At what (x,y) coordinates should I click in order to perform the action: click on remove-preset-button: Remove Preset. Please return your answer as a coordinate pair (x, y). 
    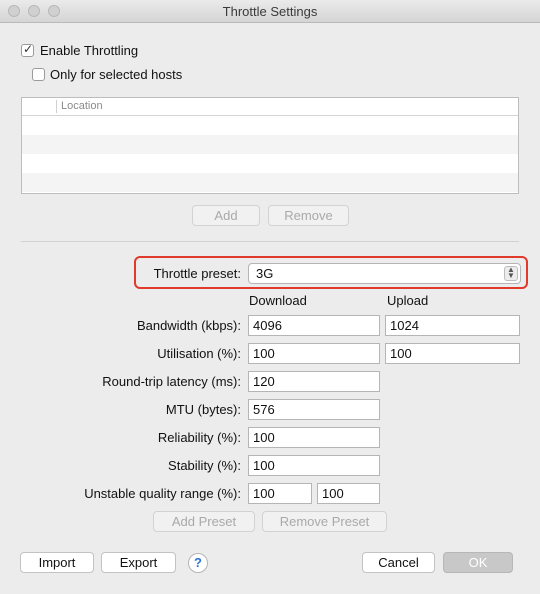
    Looking at the image, I should click on (324, 521).